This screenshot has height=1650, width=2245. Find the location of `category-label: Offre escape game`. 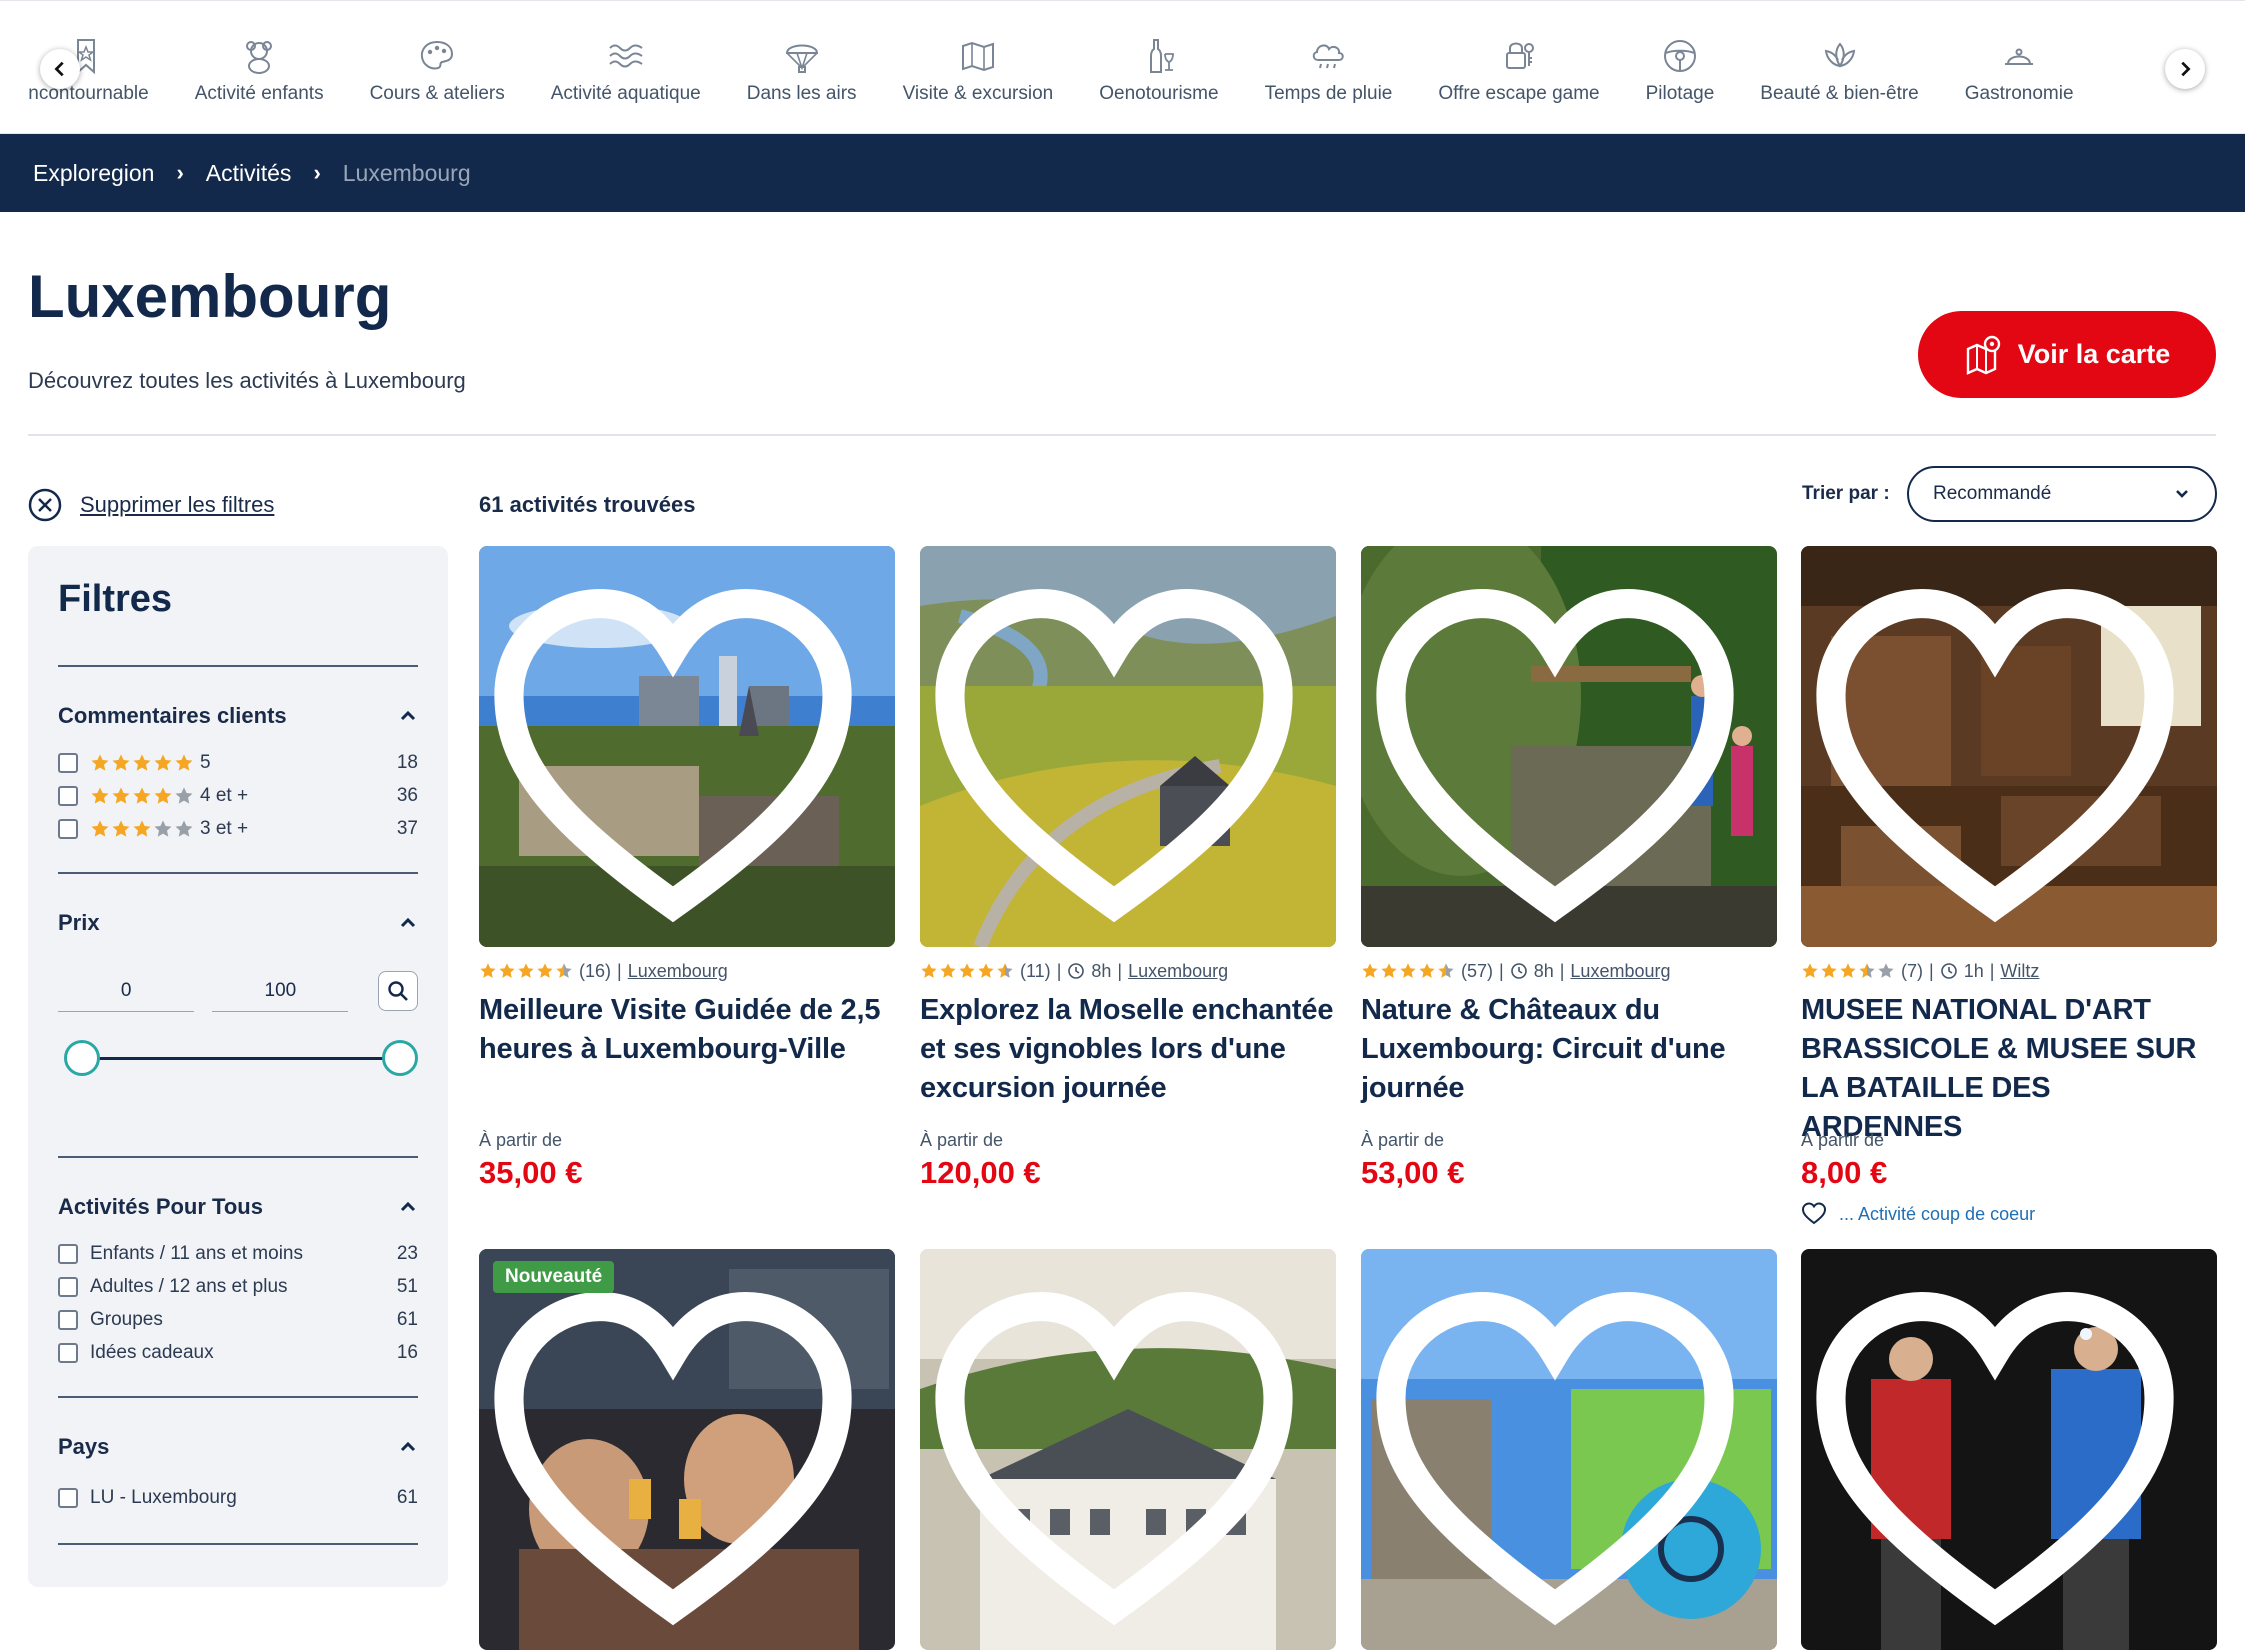

category-label: Offre escape game is located at coordinates (1519, 93).